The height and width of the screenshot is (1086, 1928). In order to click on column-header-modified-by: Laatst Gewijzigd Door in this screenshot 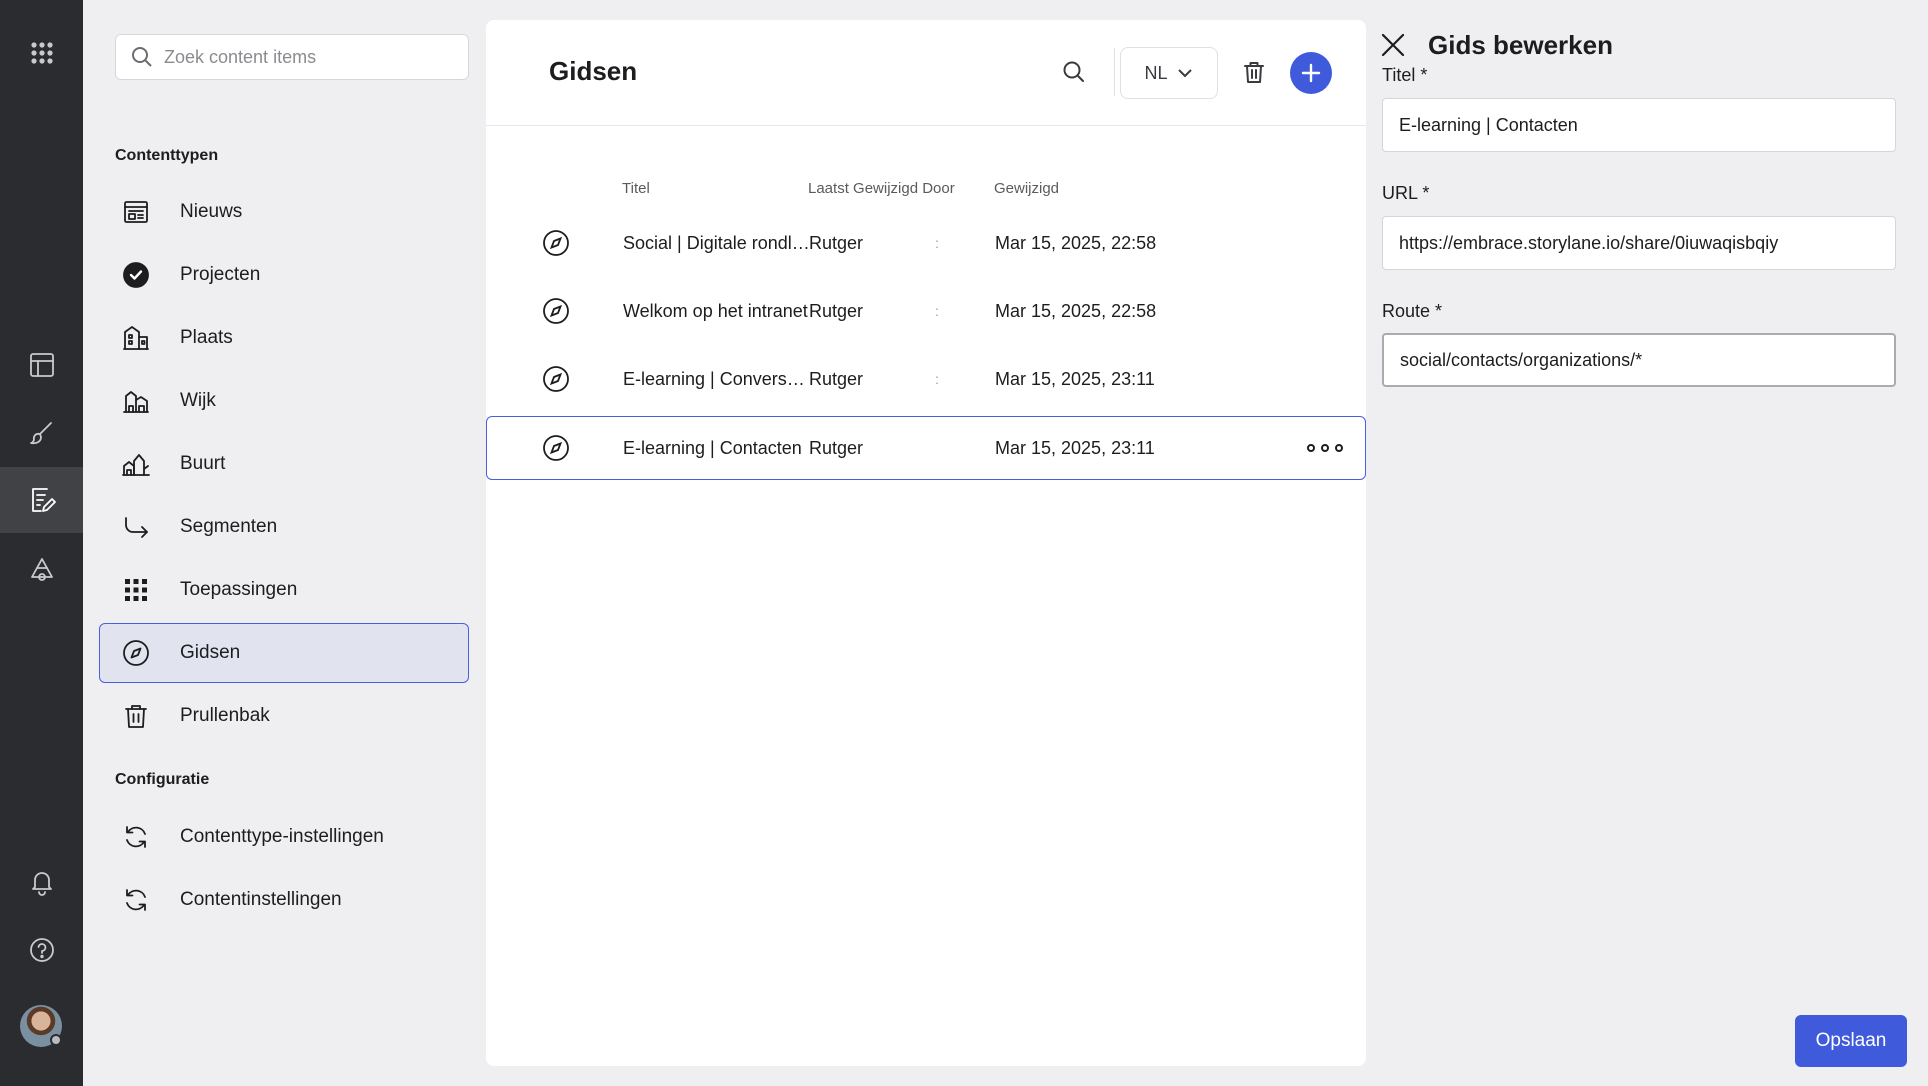, I will do `click(881, 188)`.